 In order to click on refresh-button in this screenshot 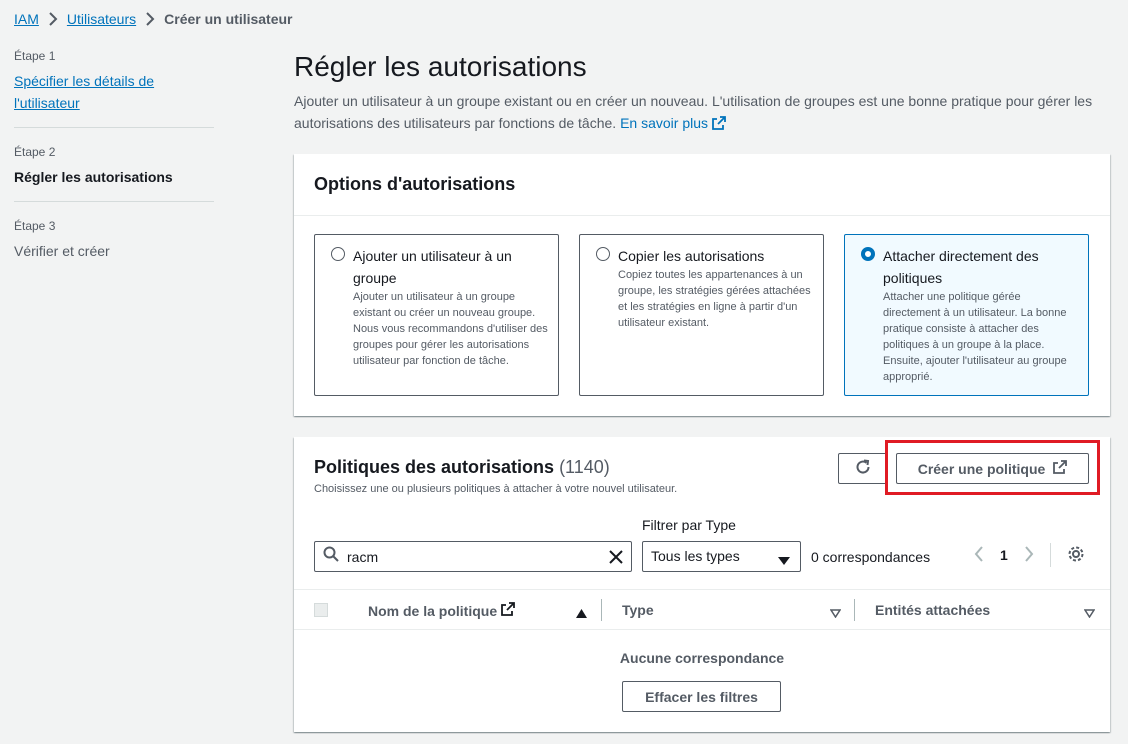, I will do `click(863, 468)`.